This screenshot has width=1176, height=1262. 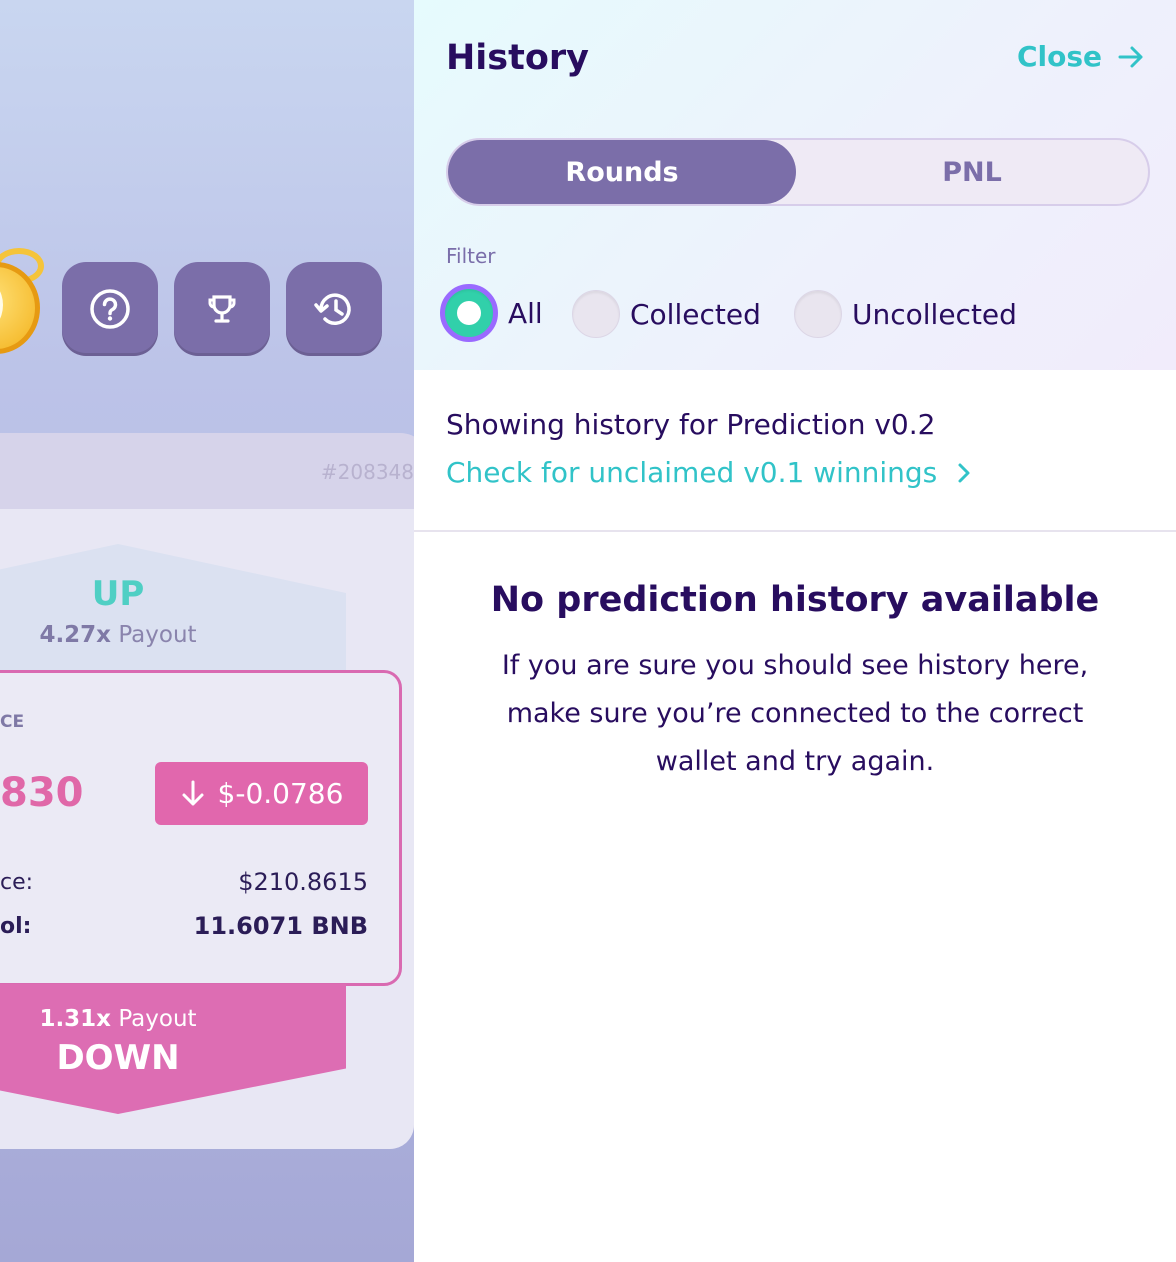 I want to click on down-payout-multiplier: 1.31x, so click(x=75, y=1019).